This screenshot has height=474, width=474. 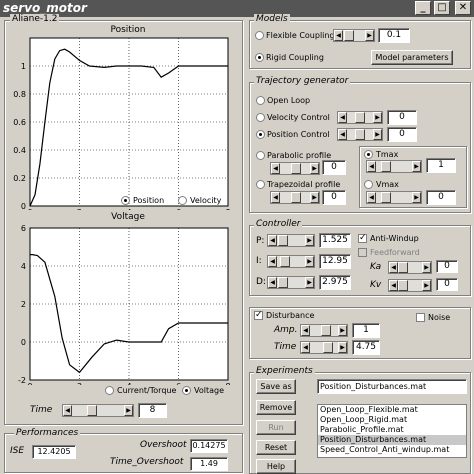 I want to click on trapezoidal-profile-radio, so click(x=260, y=184).